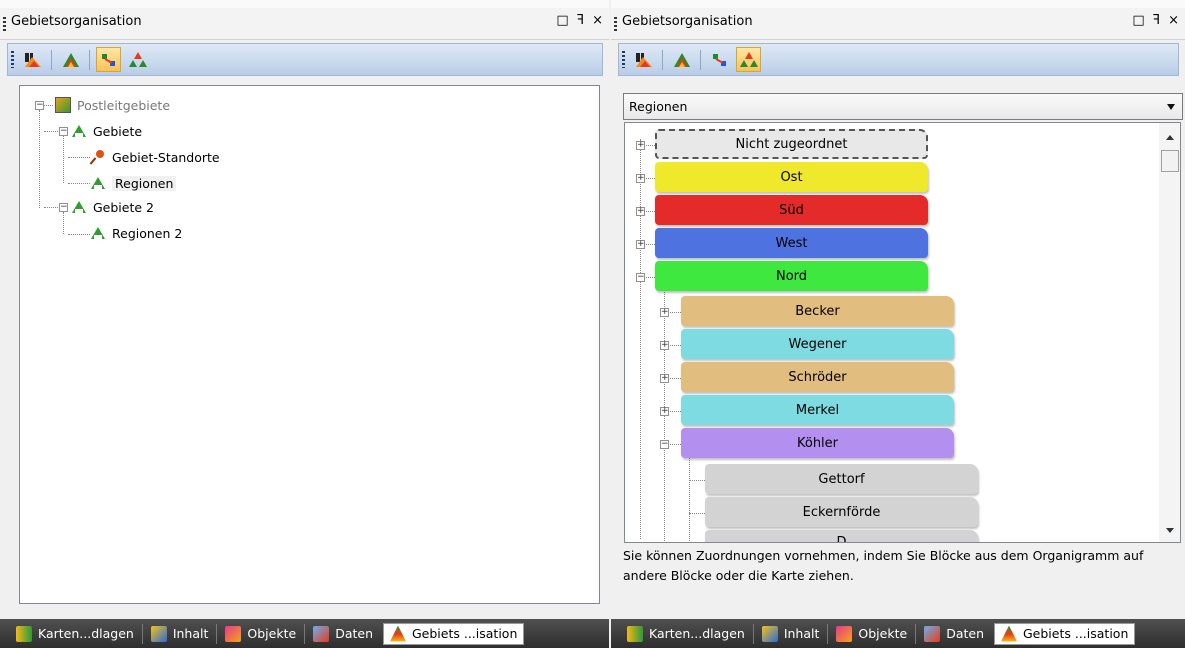 The width and height of the screenshot is (1185, 648). Describe the element at coordinates (841, 512) in the screenshot. I see `block-eckernfoerde: Eckernförde` at that location.